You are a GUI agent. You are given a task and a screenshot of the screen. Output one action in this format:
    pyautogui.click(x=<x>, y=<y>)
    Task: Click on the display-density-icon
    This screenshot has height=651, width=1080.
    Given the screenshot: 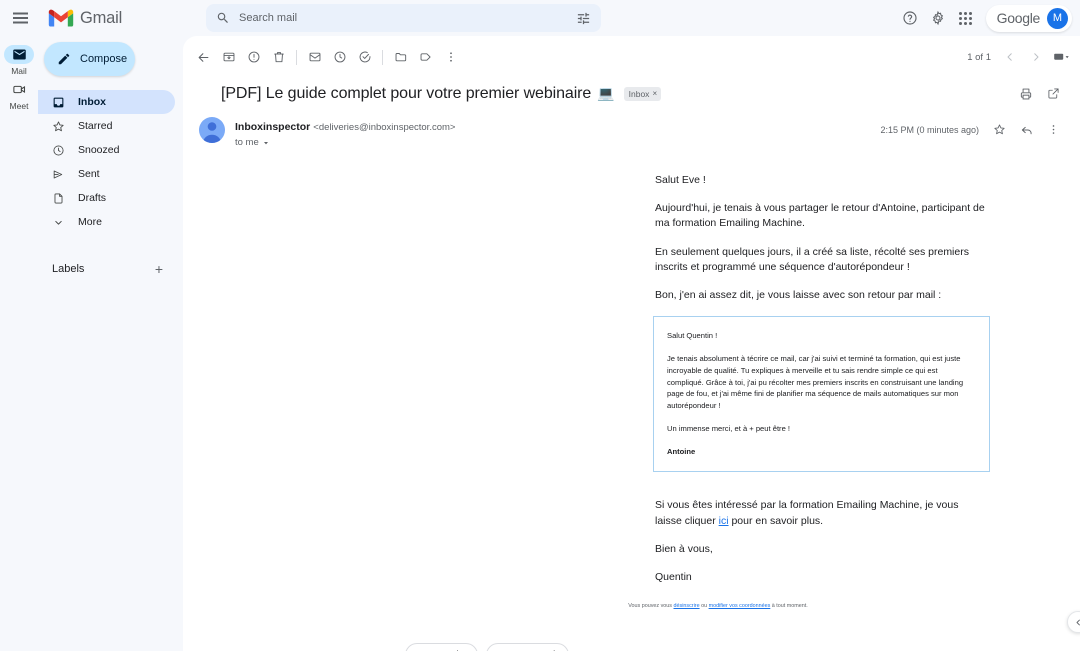 What is the action you would take?
    pyautogui.click(x=1061, y=57)
    